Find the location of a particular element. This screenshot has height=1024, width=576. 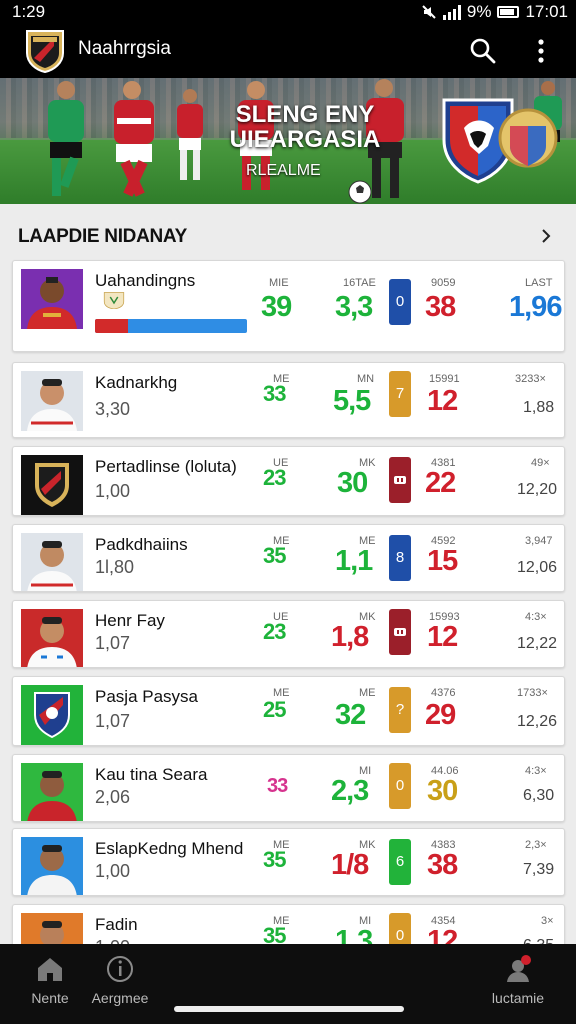

nav-profile-label: luctamie is located at coordinates (518, 998).